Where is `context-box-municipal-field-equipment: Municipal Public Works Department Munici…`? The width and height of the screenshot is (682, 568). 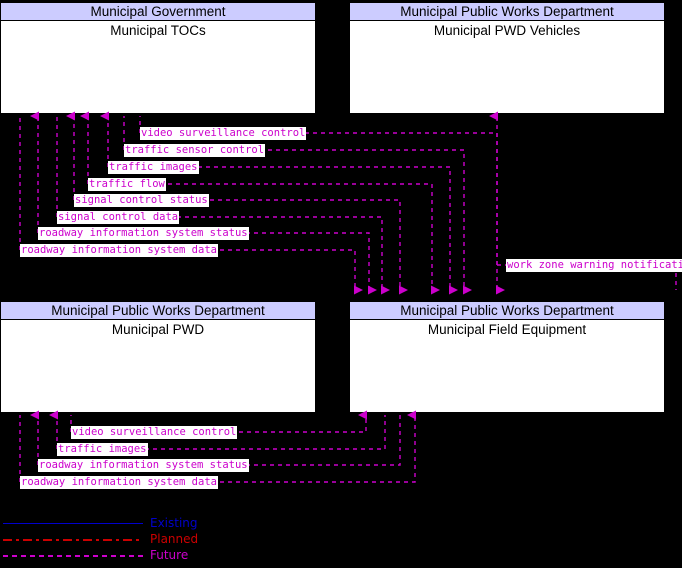 context-box-municipal-field-equipment: Municipal Public Works Department Munici… is located at coordinates (507, 357).